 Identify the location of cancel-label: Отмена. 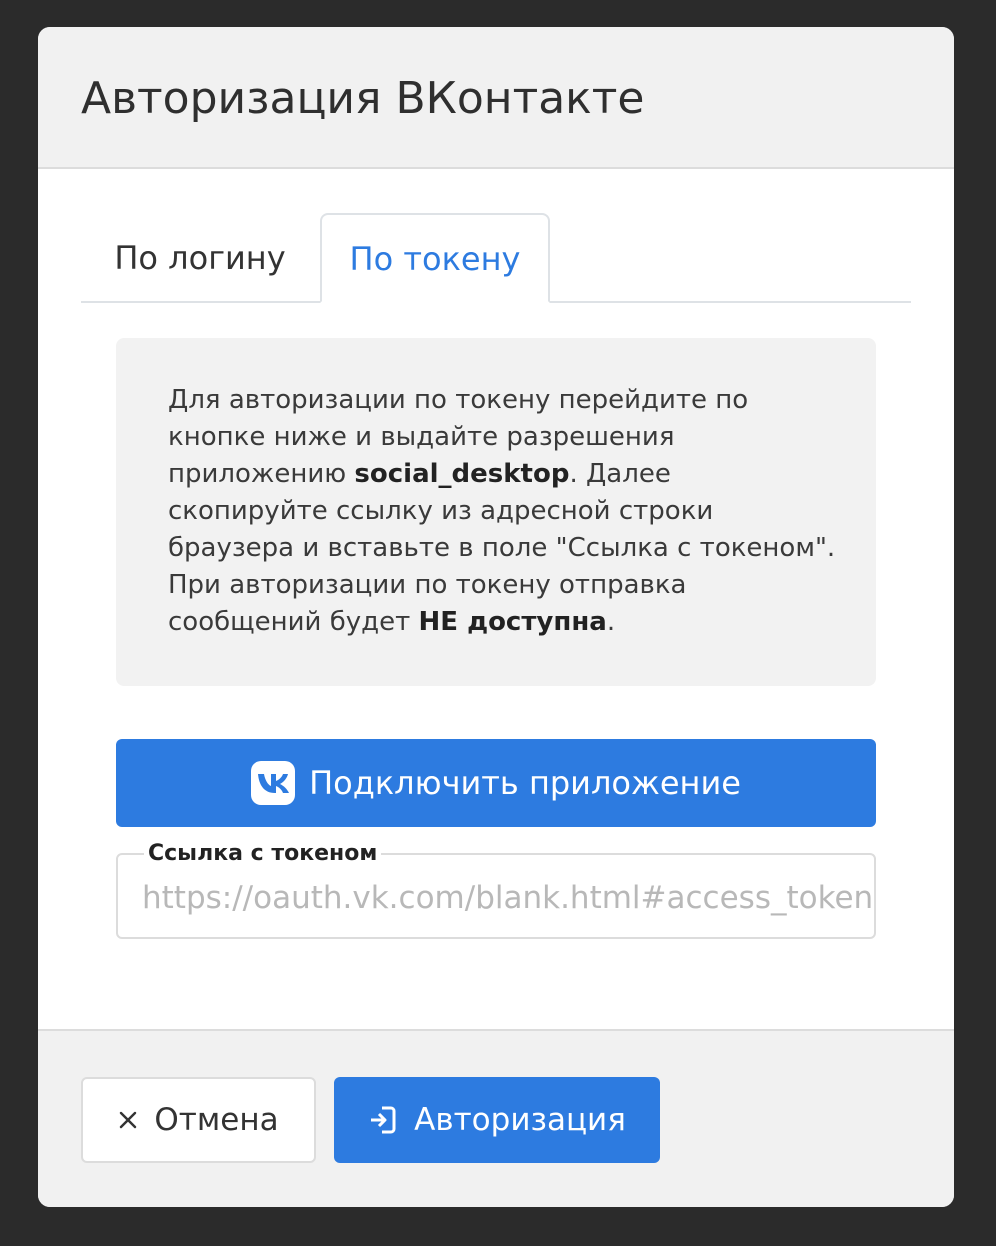
(216, 1120).